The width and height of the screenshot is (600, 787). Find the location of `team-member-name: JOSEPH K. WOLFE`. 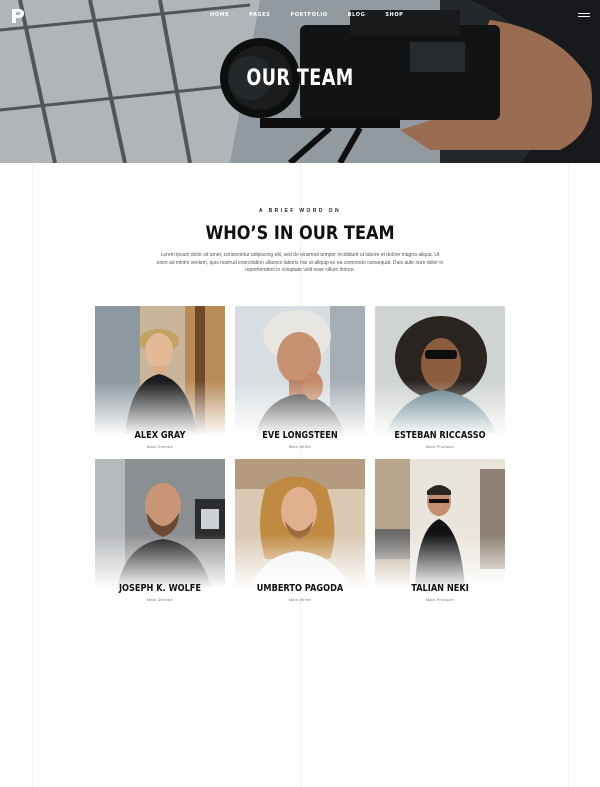

team-member-name: JOSEPH K. WOLFE is located at coordinates (160, 588).